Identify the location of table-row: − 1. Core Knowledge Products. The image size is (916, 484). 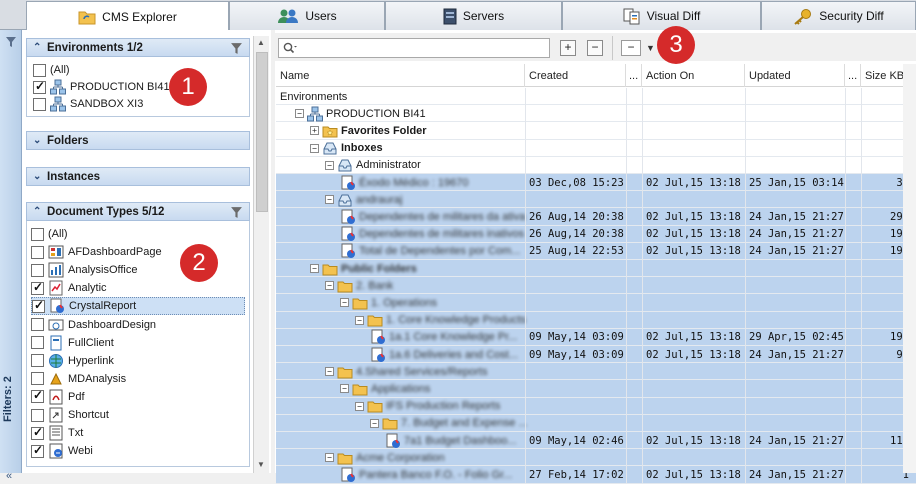
(596, 320).